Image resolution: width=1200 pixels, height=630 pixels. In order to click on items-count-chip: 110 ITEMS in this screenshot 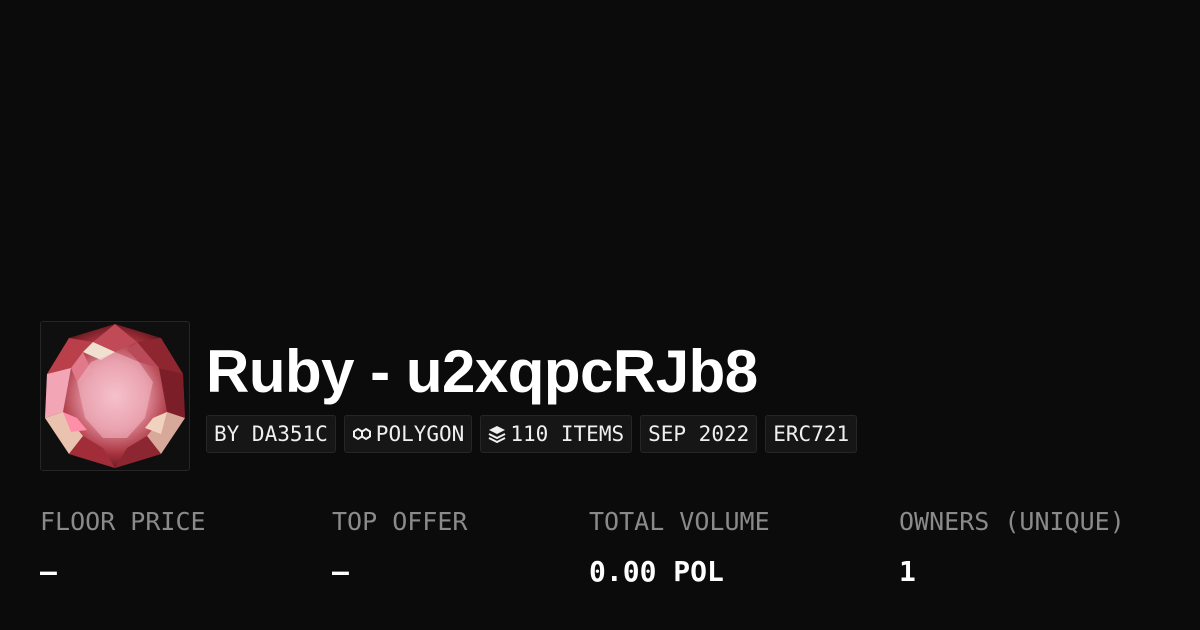, I will do `click(556, 434)`.